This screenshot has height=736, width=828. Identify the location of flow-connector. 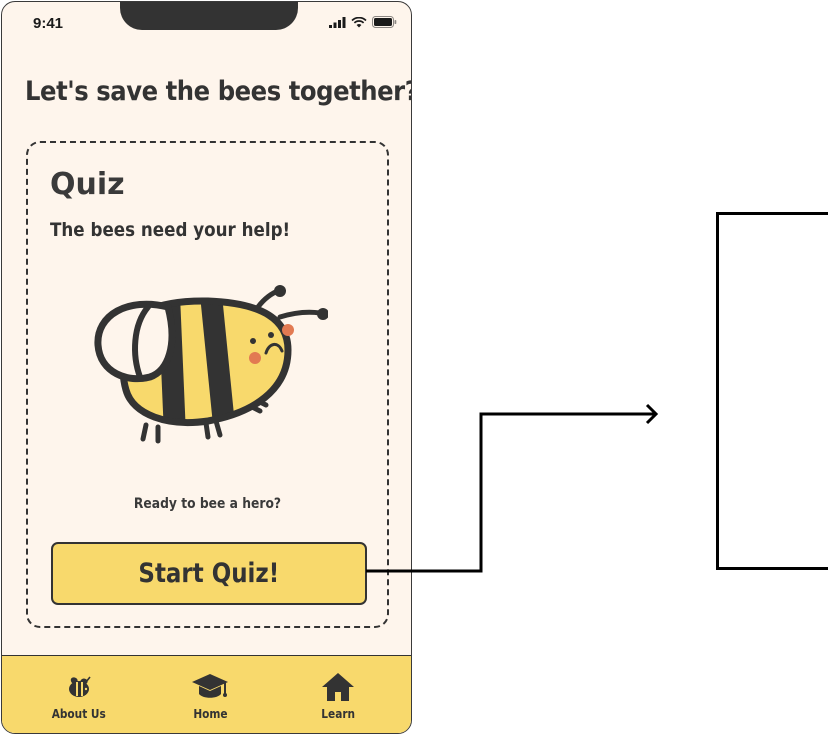
(512, 488).